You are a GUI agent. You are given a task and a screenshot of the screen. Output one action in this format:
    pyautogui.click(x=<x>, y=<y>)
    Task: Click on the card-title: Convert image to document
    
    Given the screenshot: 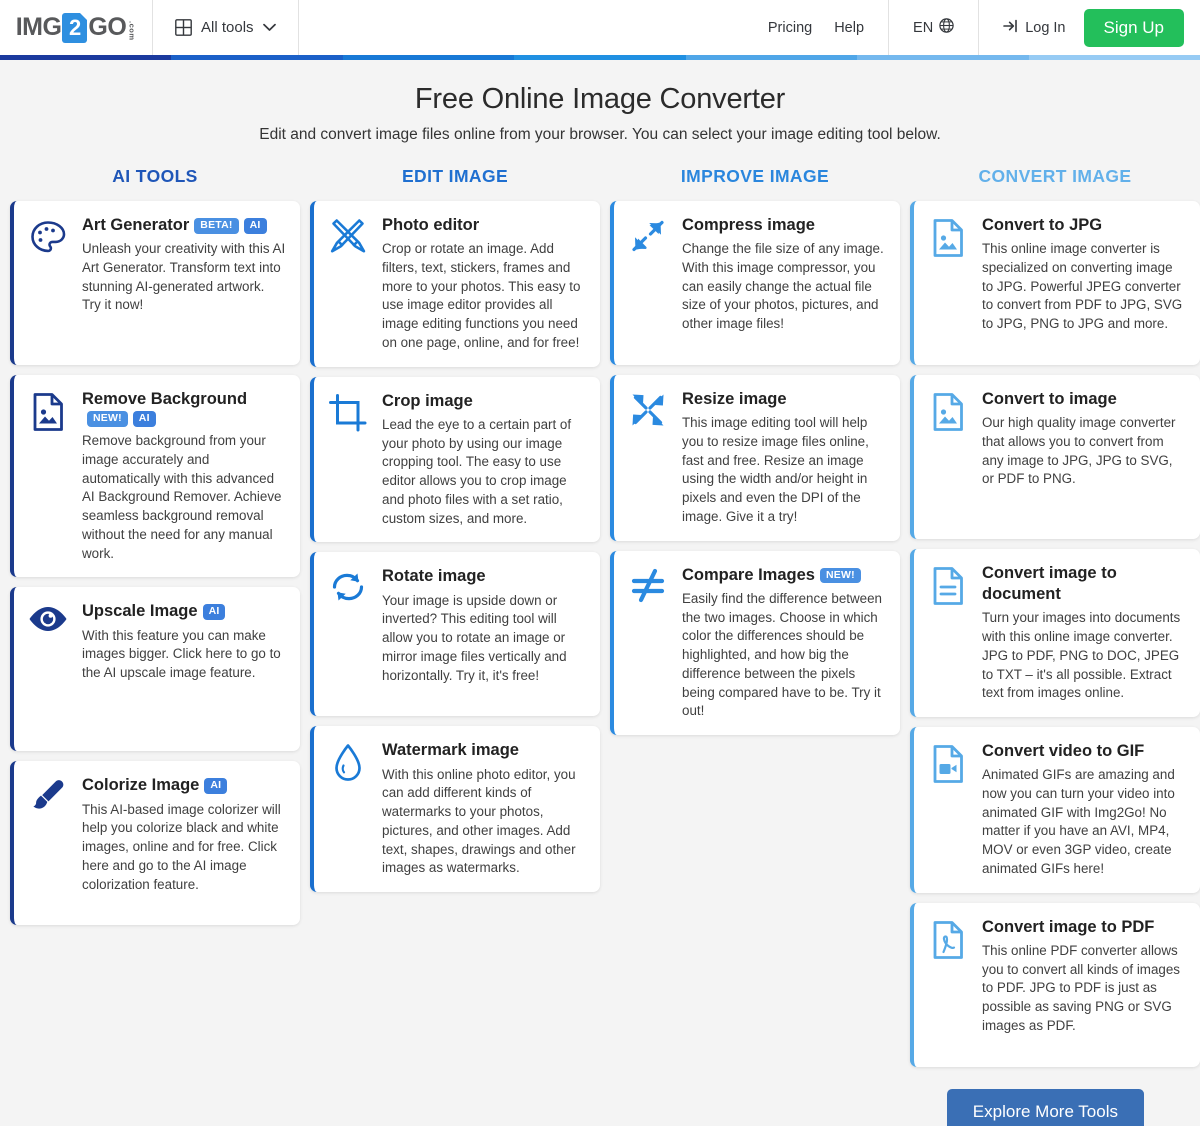 What is the action you would take?
    pyautogui.click(x=1049, y=584)
    